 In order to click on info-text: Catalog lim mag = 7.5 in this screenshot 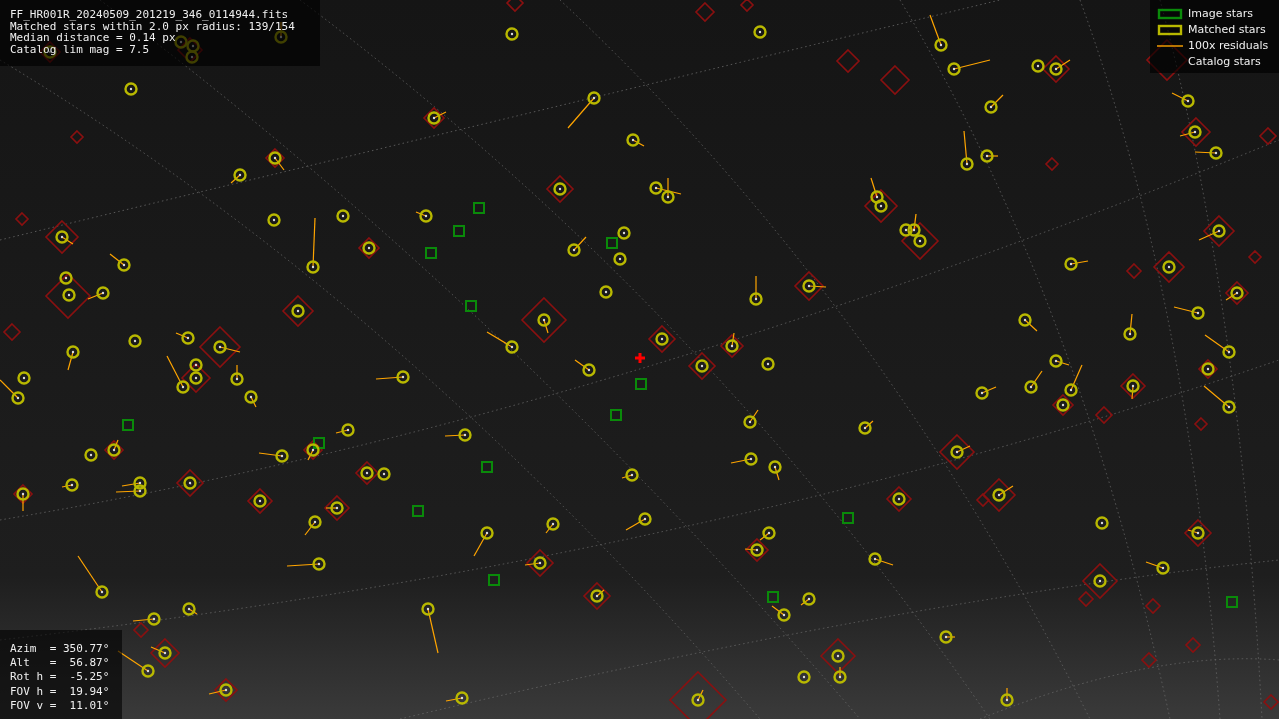, I will do `click(80, 49)`.